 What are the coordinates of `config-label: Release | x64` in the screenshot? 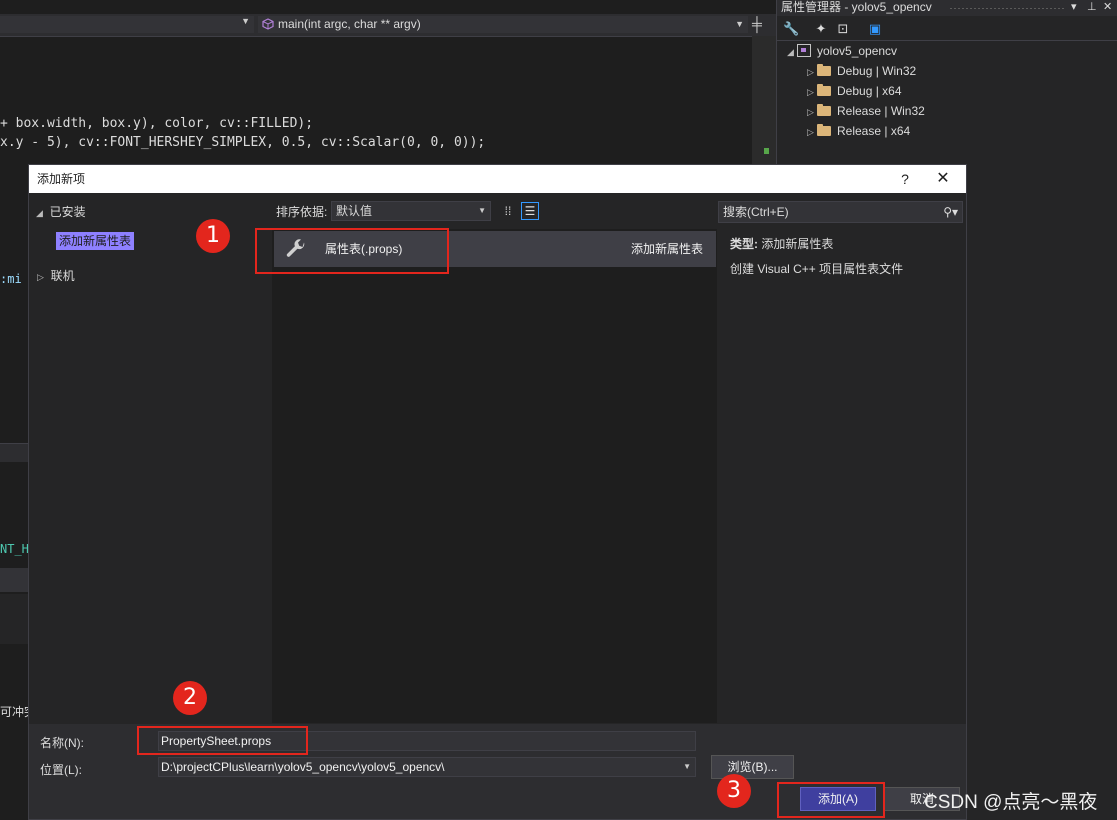 It's located at (874, 131).